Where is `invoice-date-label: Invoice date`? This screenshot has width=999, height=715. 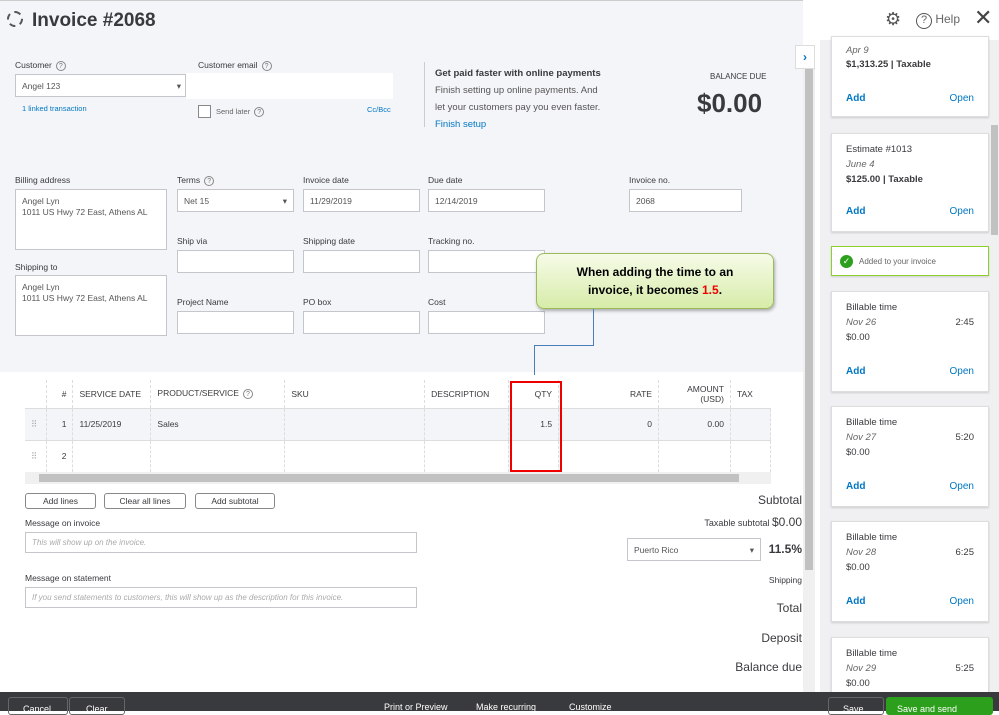
invoice-date-label: Invoice date is located at coordinates (326, 180).